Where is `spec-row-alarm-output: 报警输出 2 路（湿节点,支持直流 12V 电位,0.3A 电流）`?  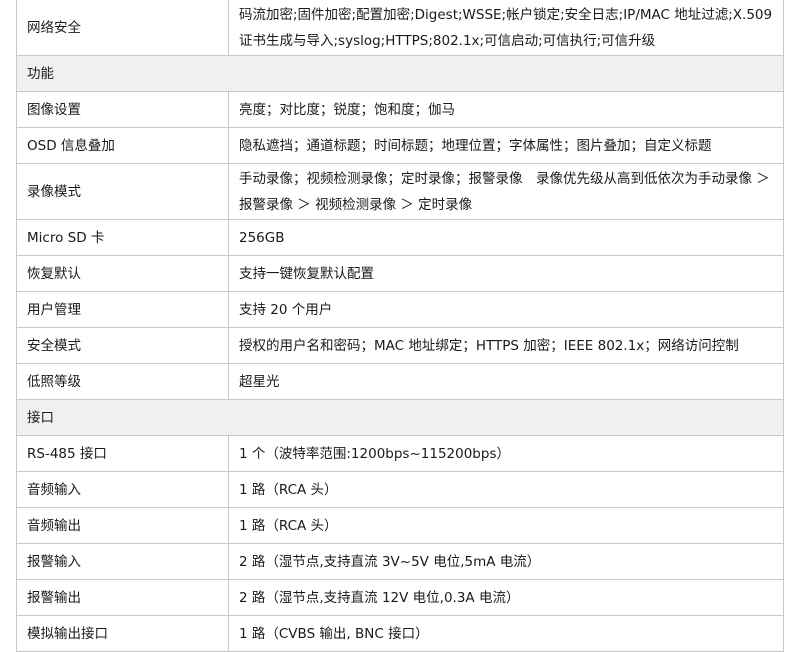
spec-row-alarm-output: 报警输出 2 路（湿节点,支持直流 12V 电位,0.3A 电流） is located at coordinates (400, 597).